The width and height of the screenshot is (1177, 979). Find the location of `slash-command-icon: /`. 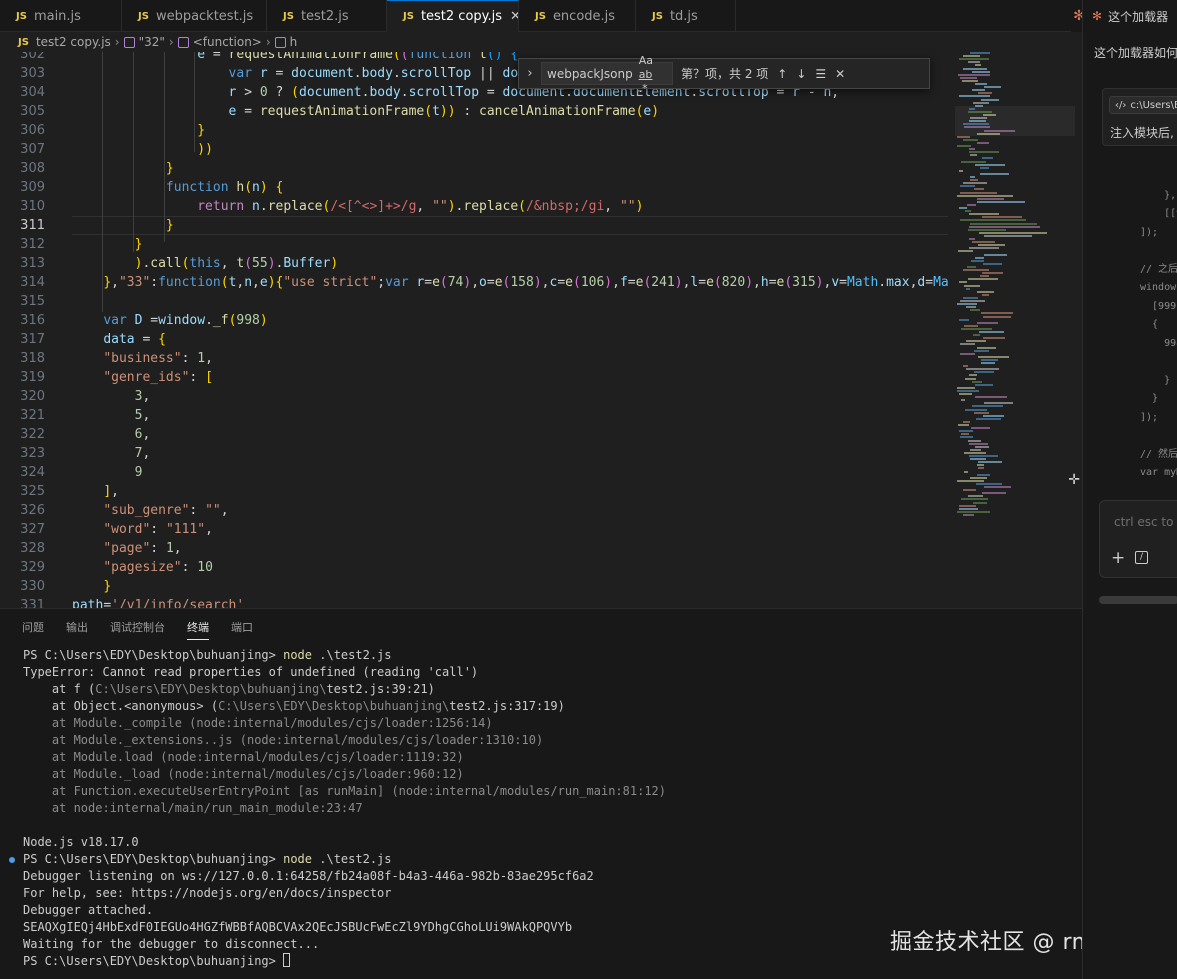

slash-command-icon: / is located at coordinates (1141, 557).